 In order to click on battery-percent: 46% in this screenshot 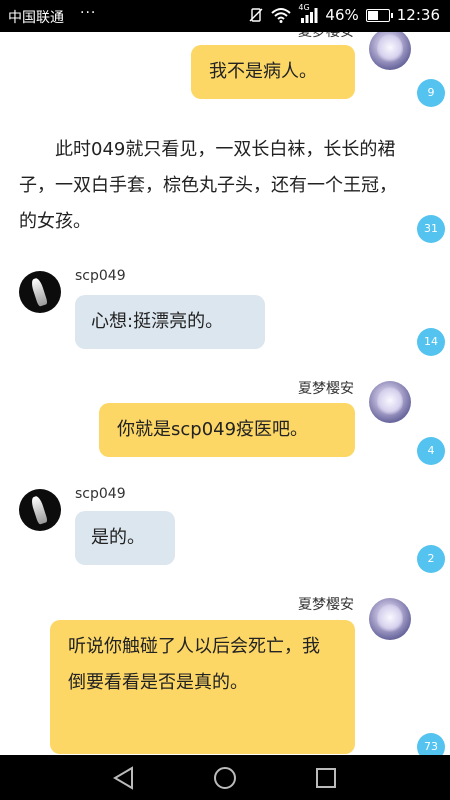, I will do `click(342, 15)`.